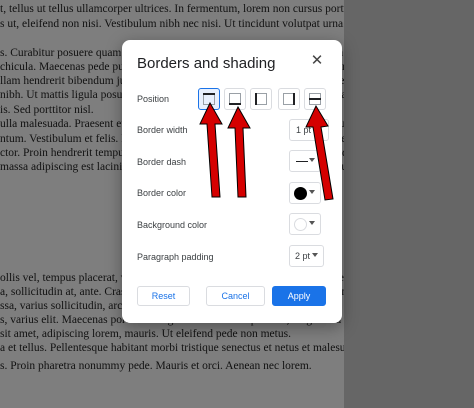  I want to click on position-label: Position, so click(153, 99).